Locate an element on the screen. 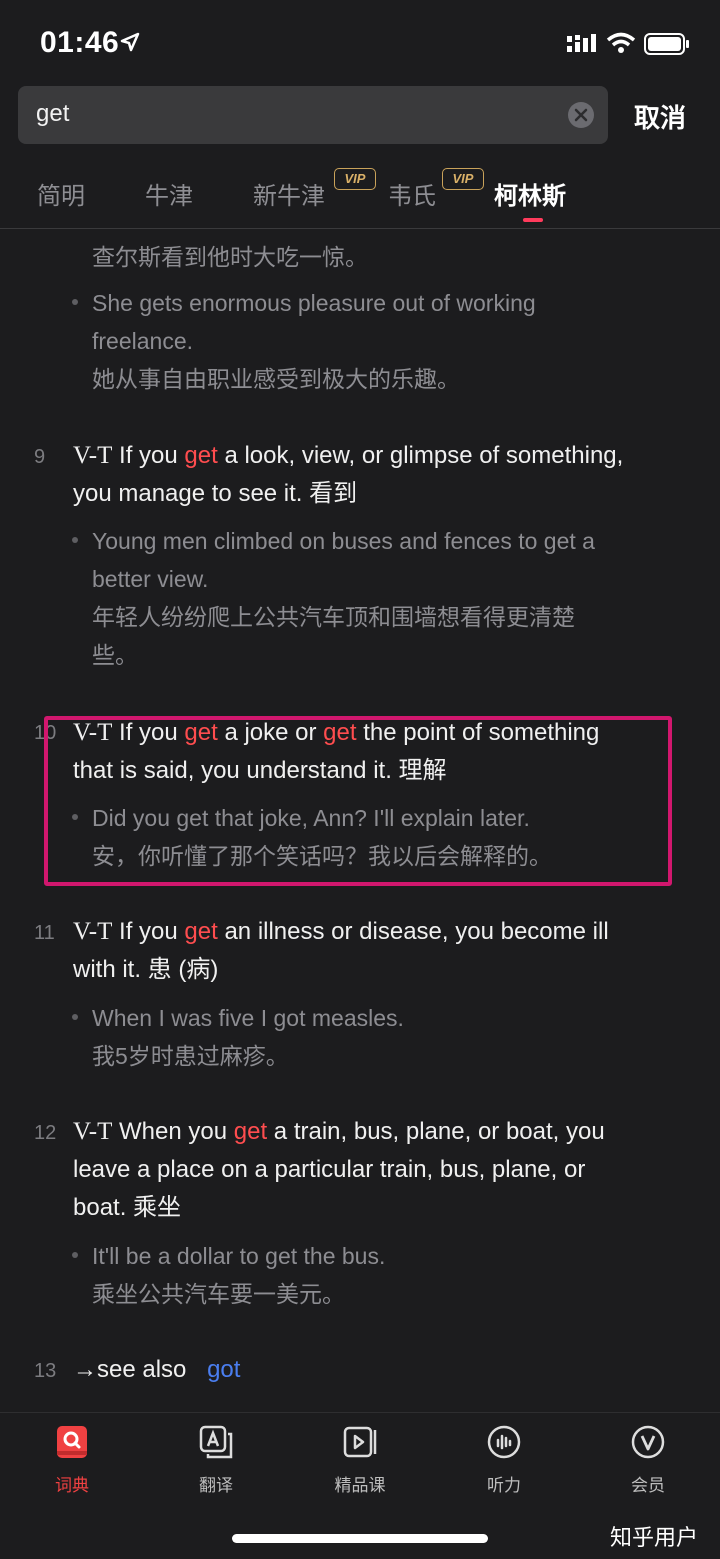 This screenshot has height=1559, width=720. tab-oxford: 牛津 is located at coordinates (169, 193).